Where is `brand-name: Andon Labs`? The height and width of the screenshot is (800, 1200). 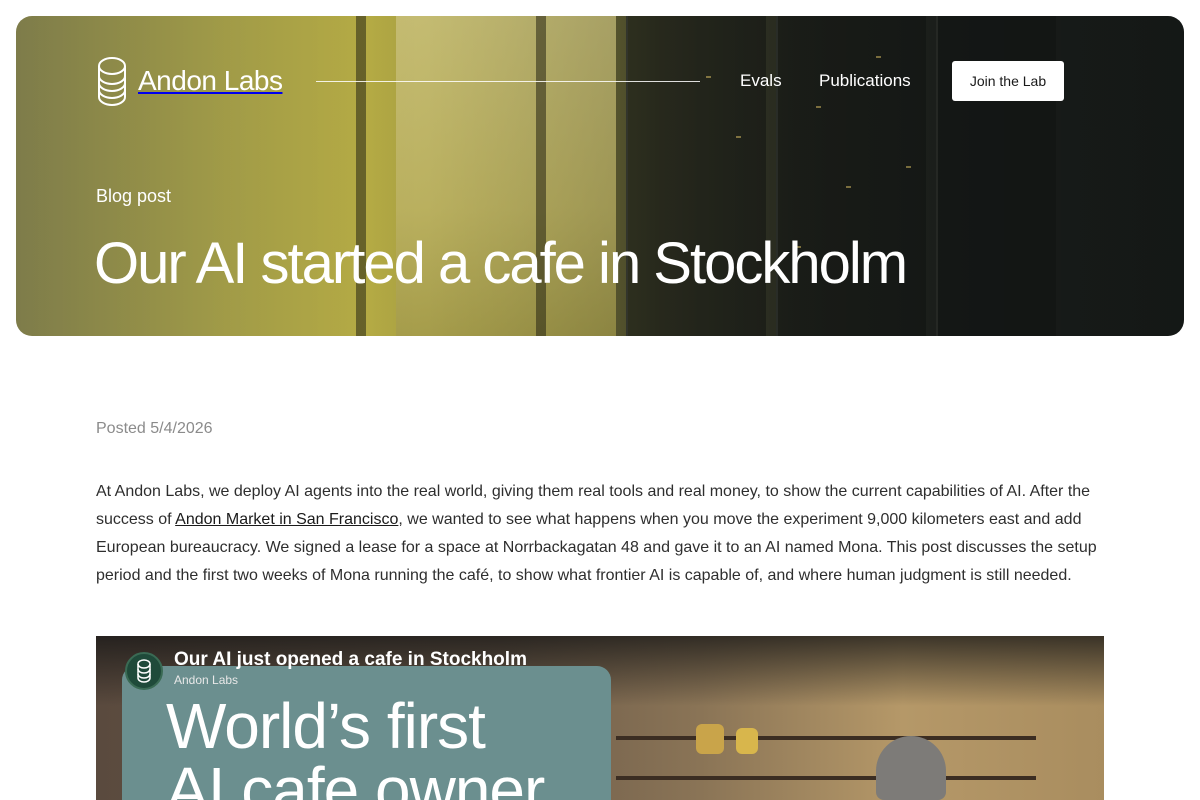
brand-name: Andon Labs is located at coordinates (210, 80).